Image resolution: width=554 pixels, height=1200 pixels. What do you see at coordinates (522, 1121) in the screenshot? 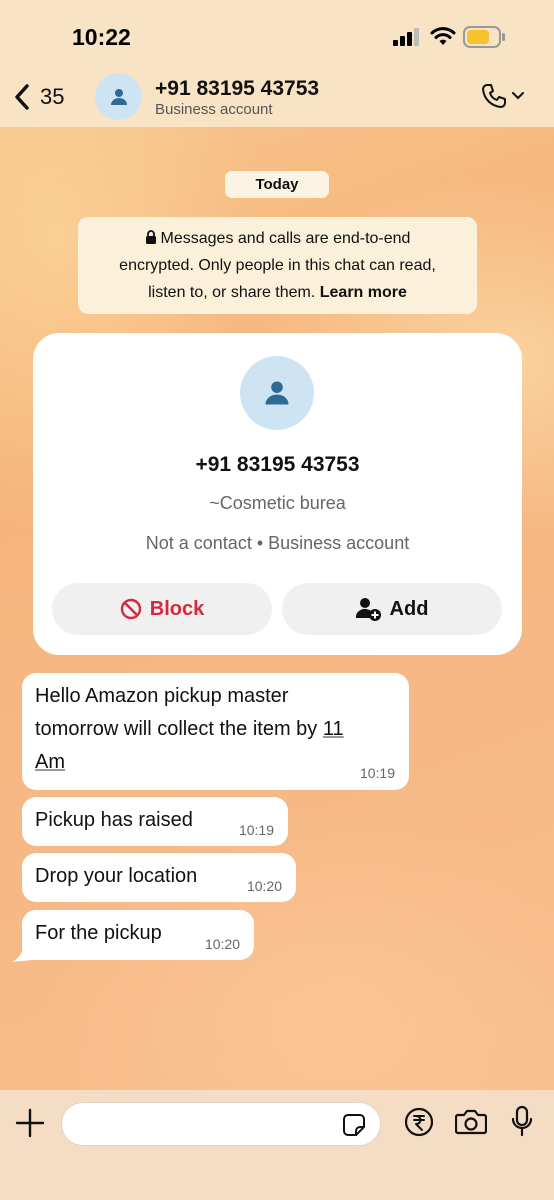
I see `microphone-icon` at bounding box center [522, 1121].